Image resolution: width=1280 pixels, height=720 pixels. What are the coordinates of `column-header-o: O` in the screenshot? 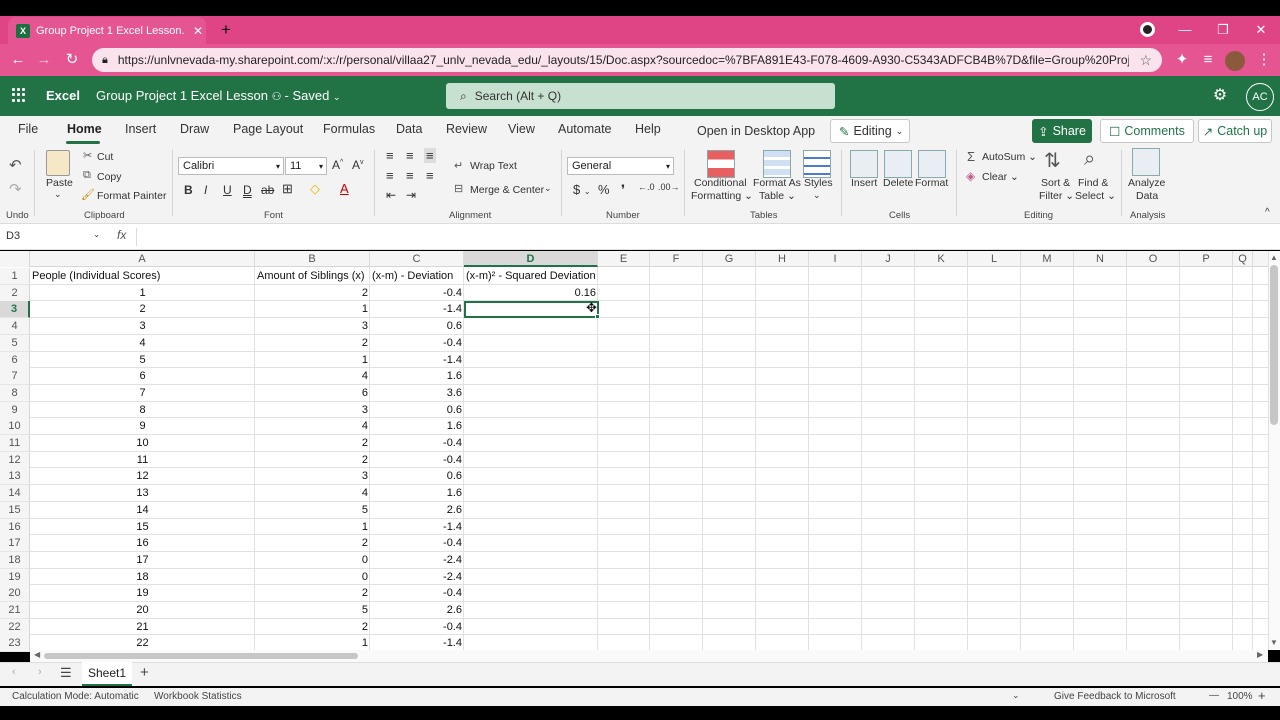 It's located at (1153, 259).